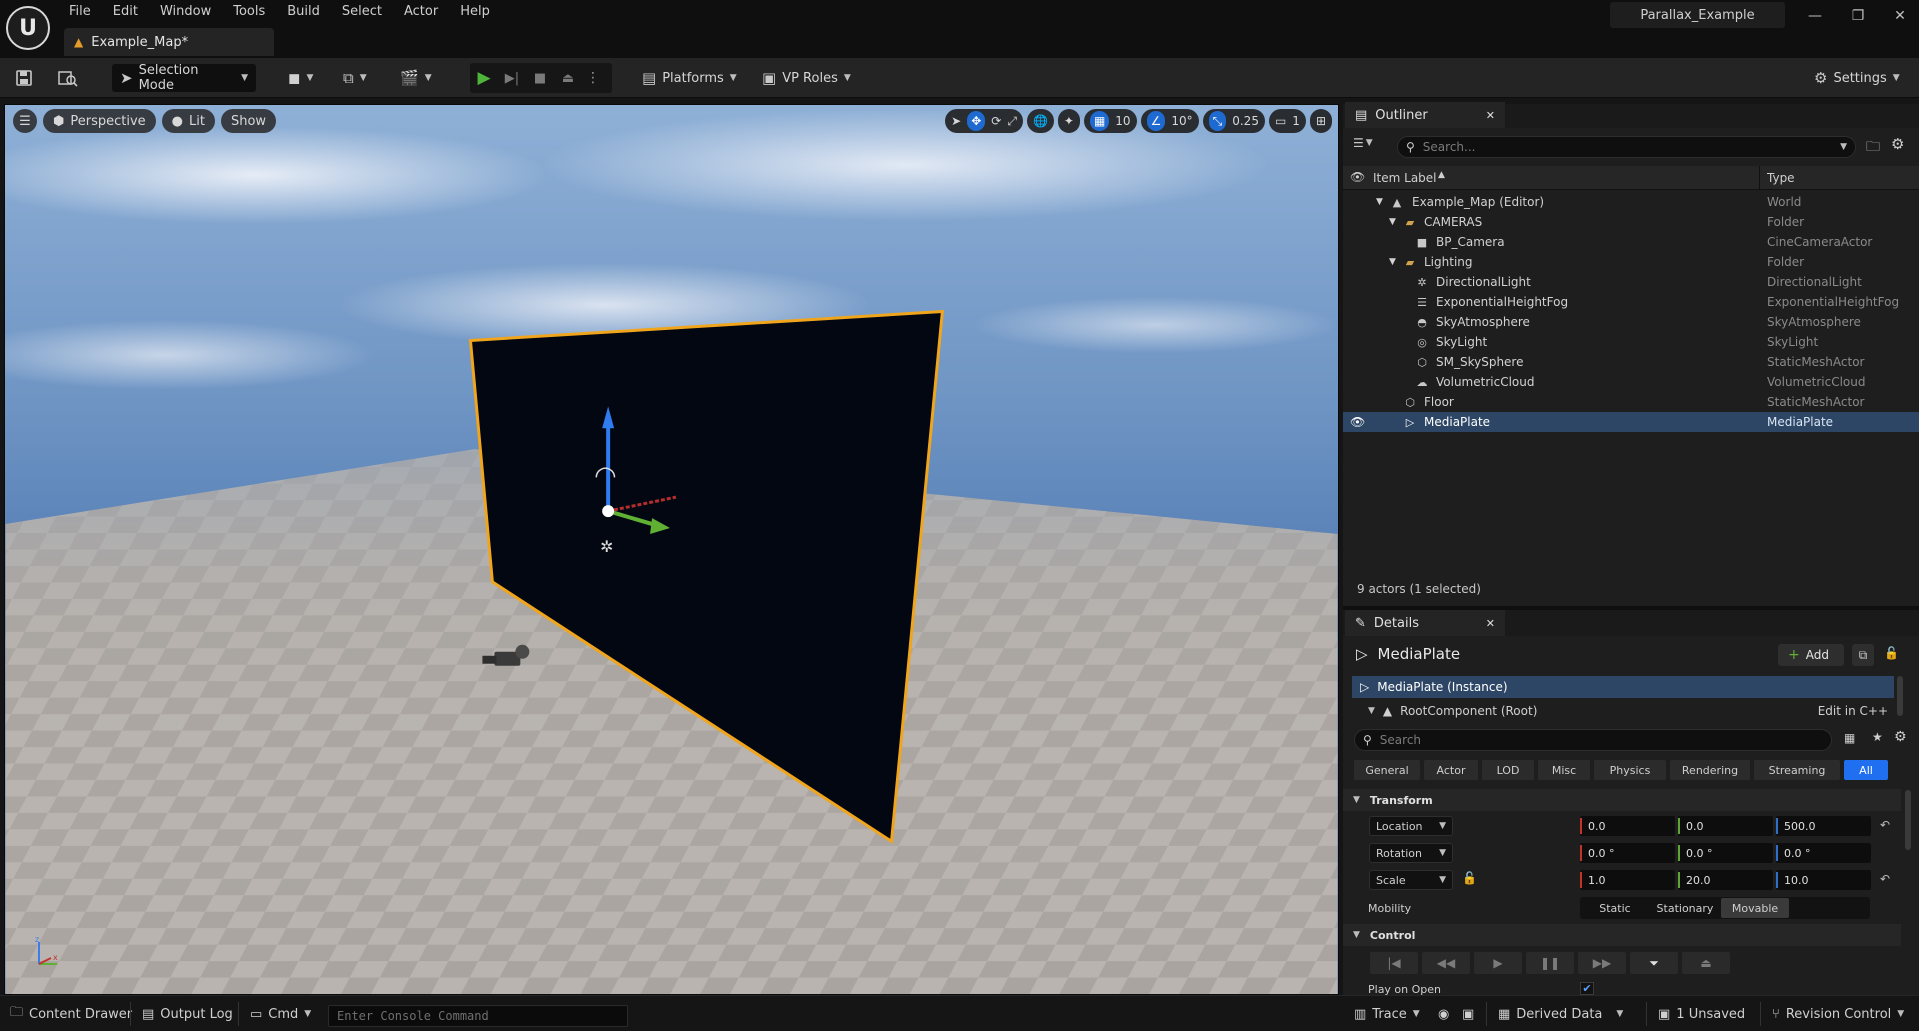 The image size is (1919, 1031). I want to click on select-tool-icon: ➤, so click(956, 121).